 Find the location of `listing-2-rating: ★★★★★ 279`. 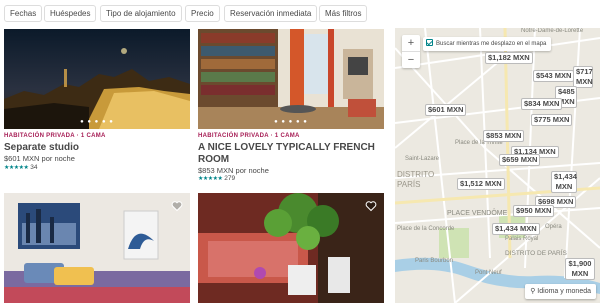

listing-2-rating: ★★★★★ 279 is located at coordinates (216, 178).